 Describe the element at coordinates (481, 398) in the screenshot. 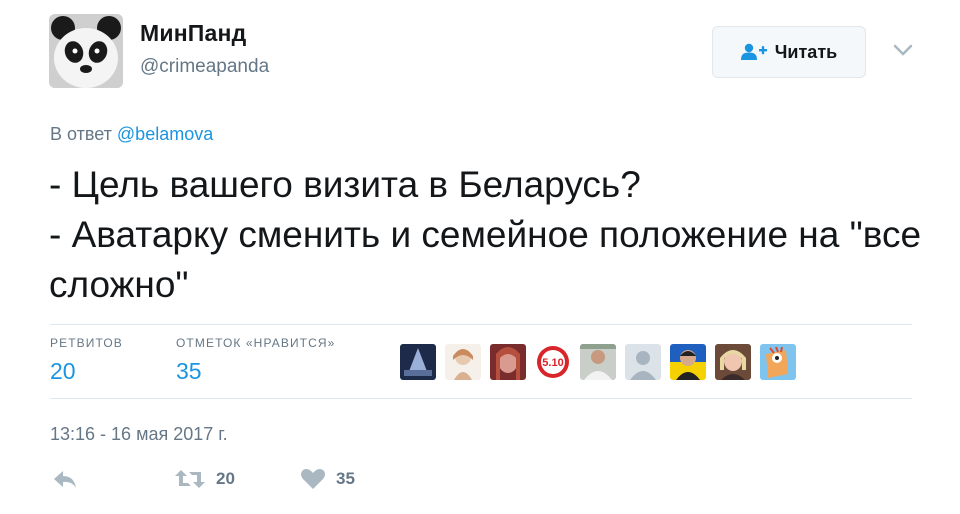

I see `divider-bottom` at that location.